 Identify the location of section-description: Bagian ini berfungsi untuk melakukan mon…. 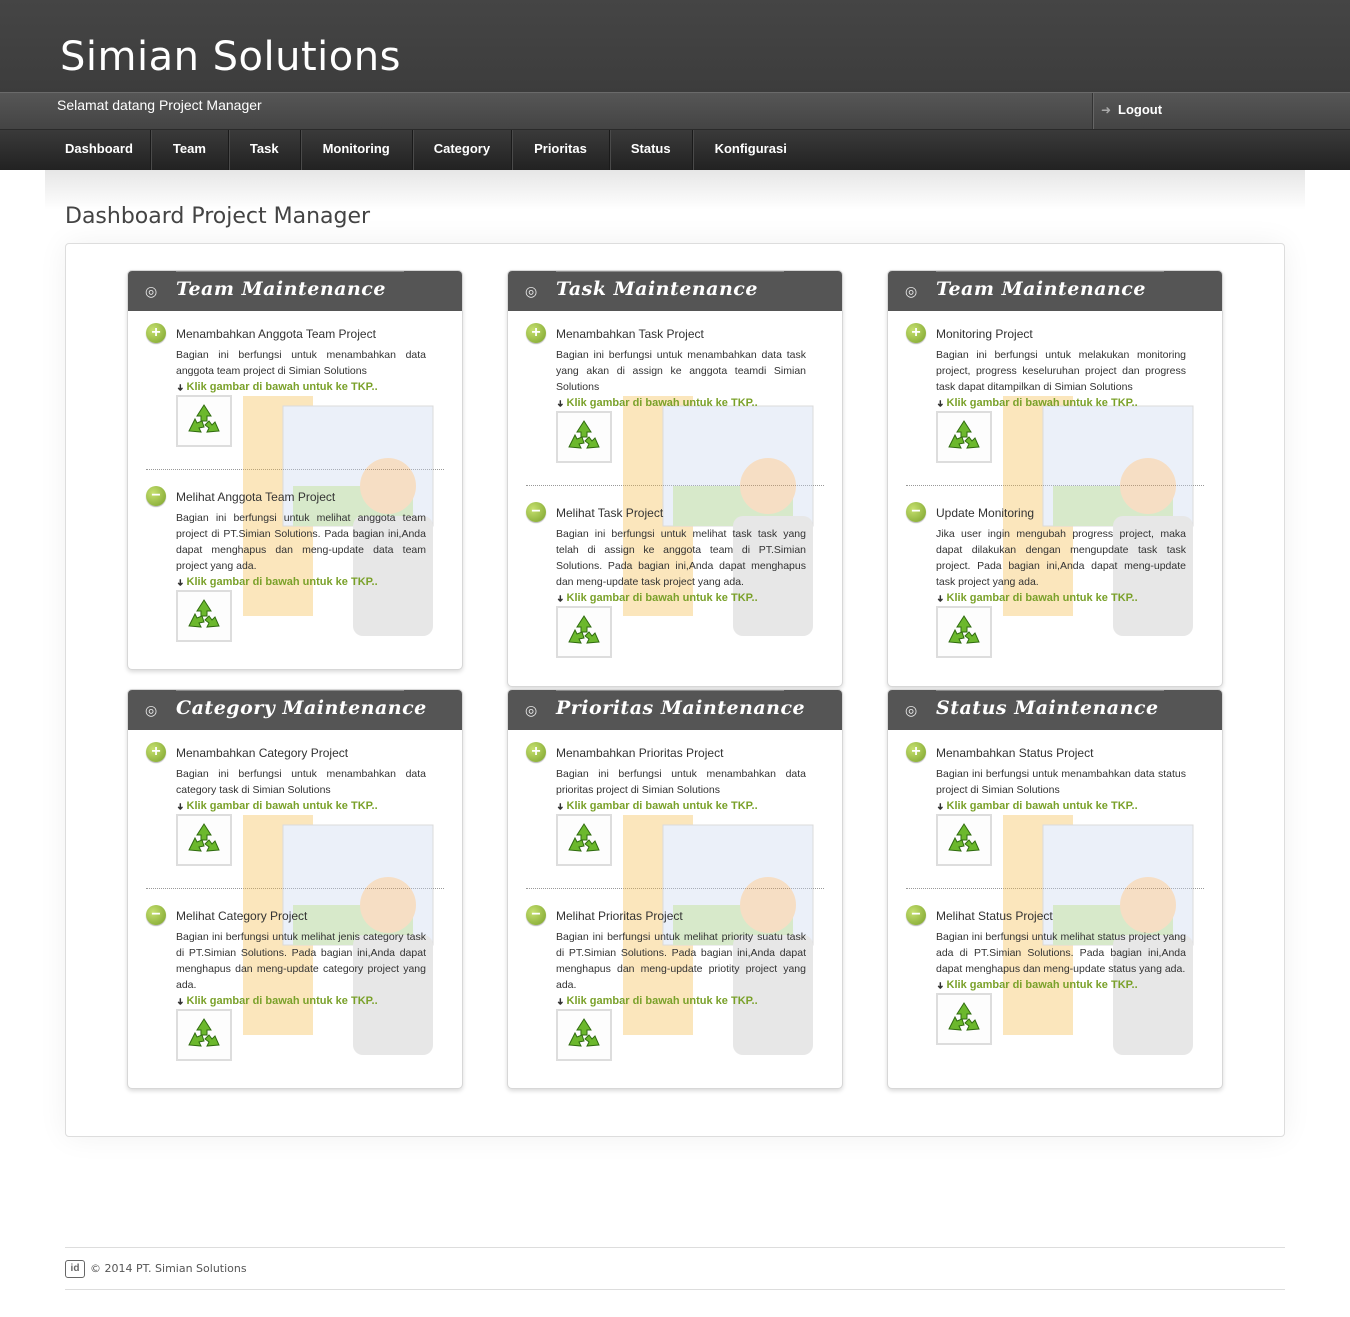
(1061, 371).